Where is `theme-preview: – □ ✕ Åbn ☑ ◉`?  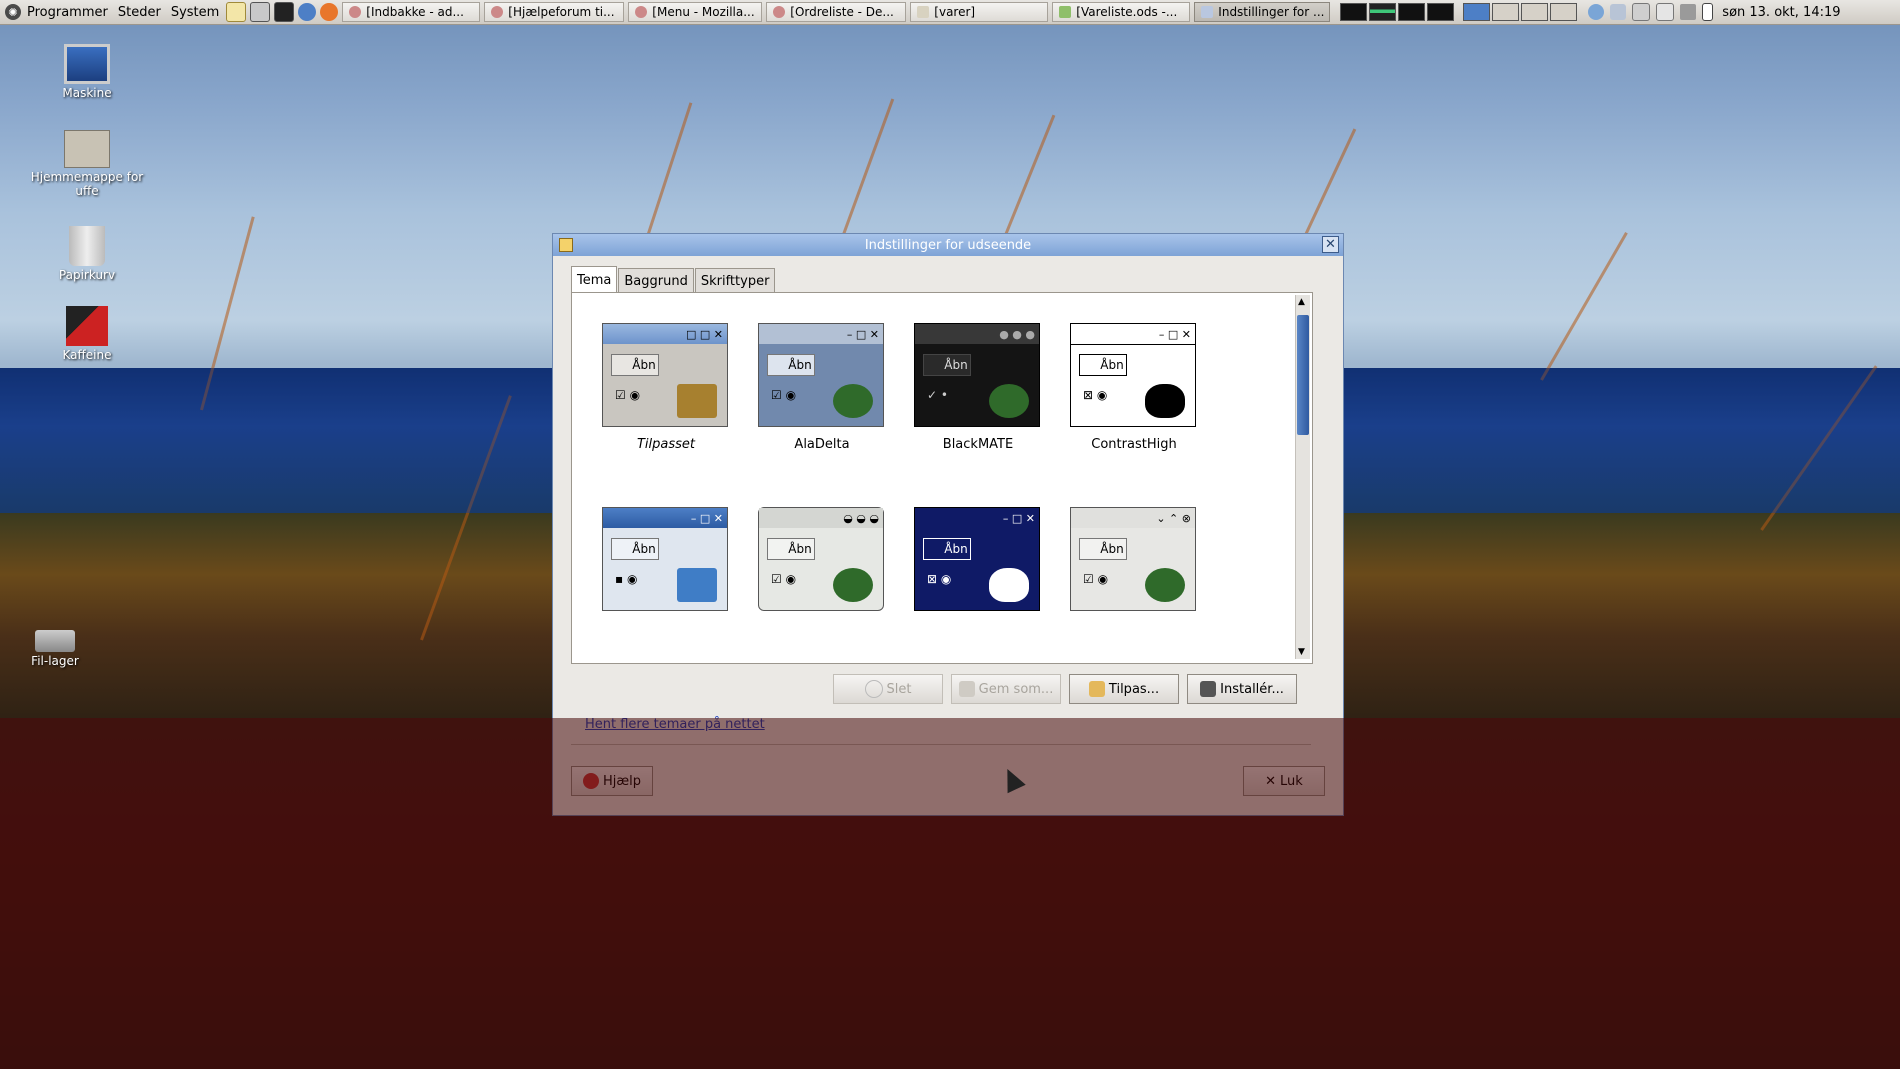
theme-preview: – □ ✕ Åbn ☑ ◉ is located at coordinates (821, 375).